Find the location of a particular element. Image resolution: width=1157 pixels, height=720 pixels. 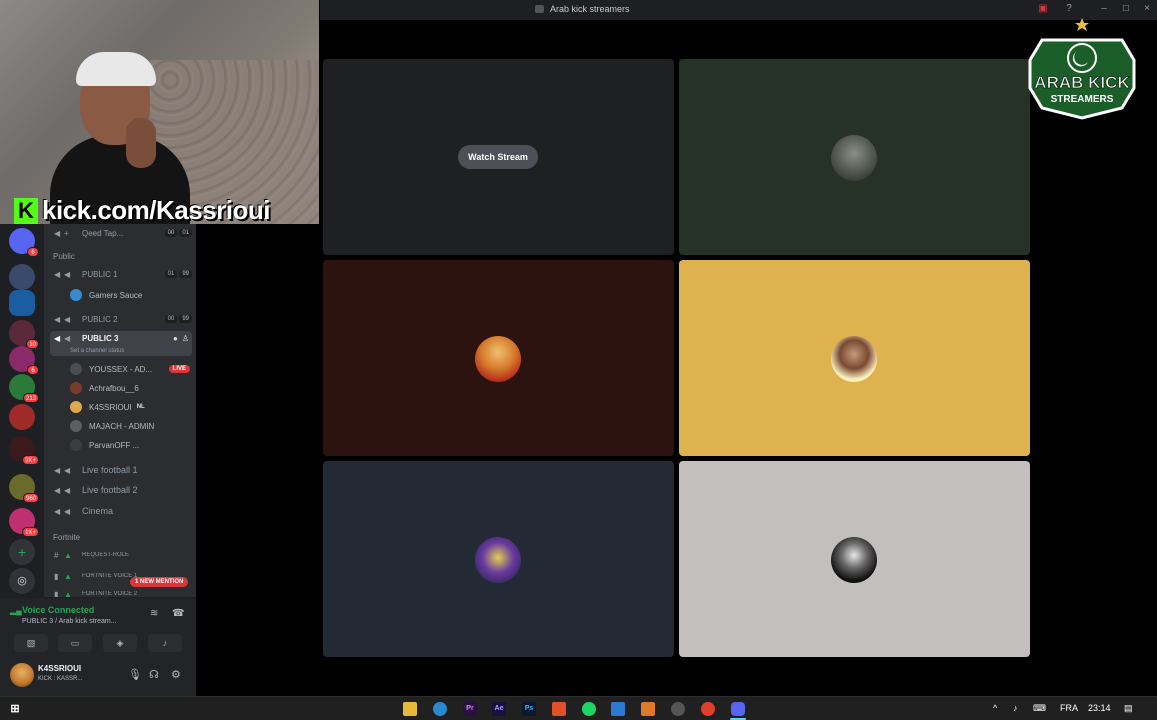

participant-avatar is located at coordinates (854, 158).